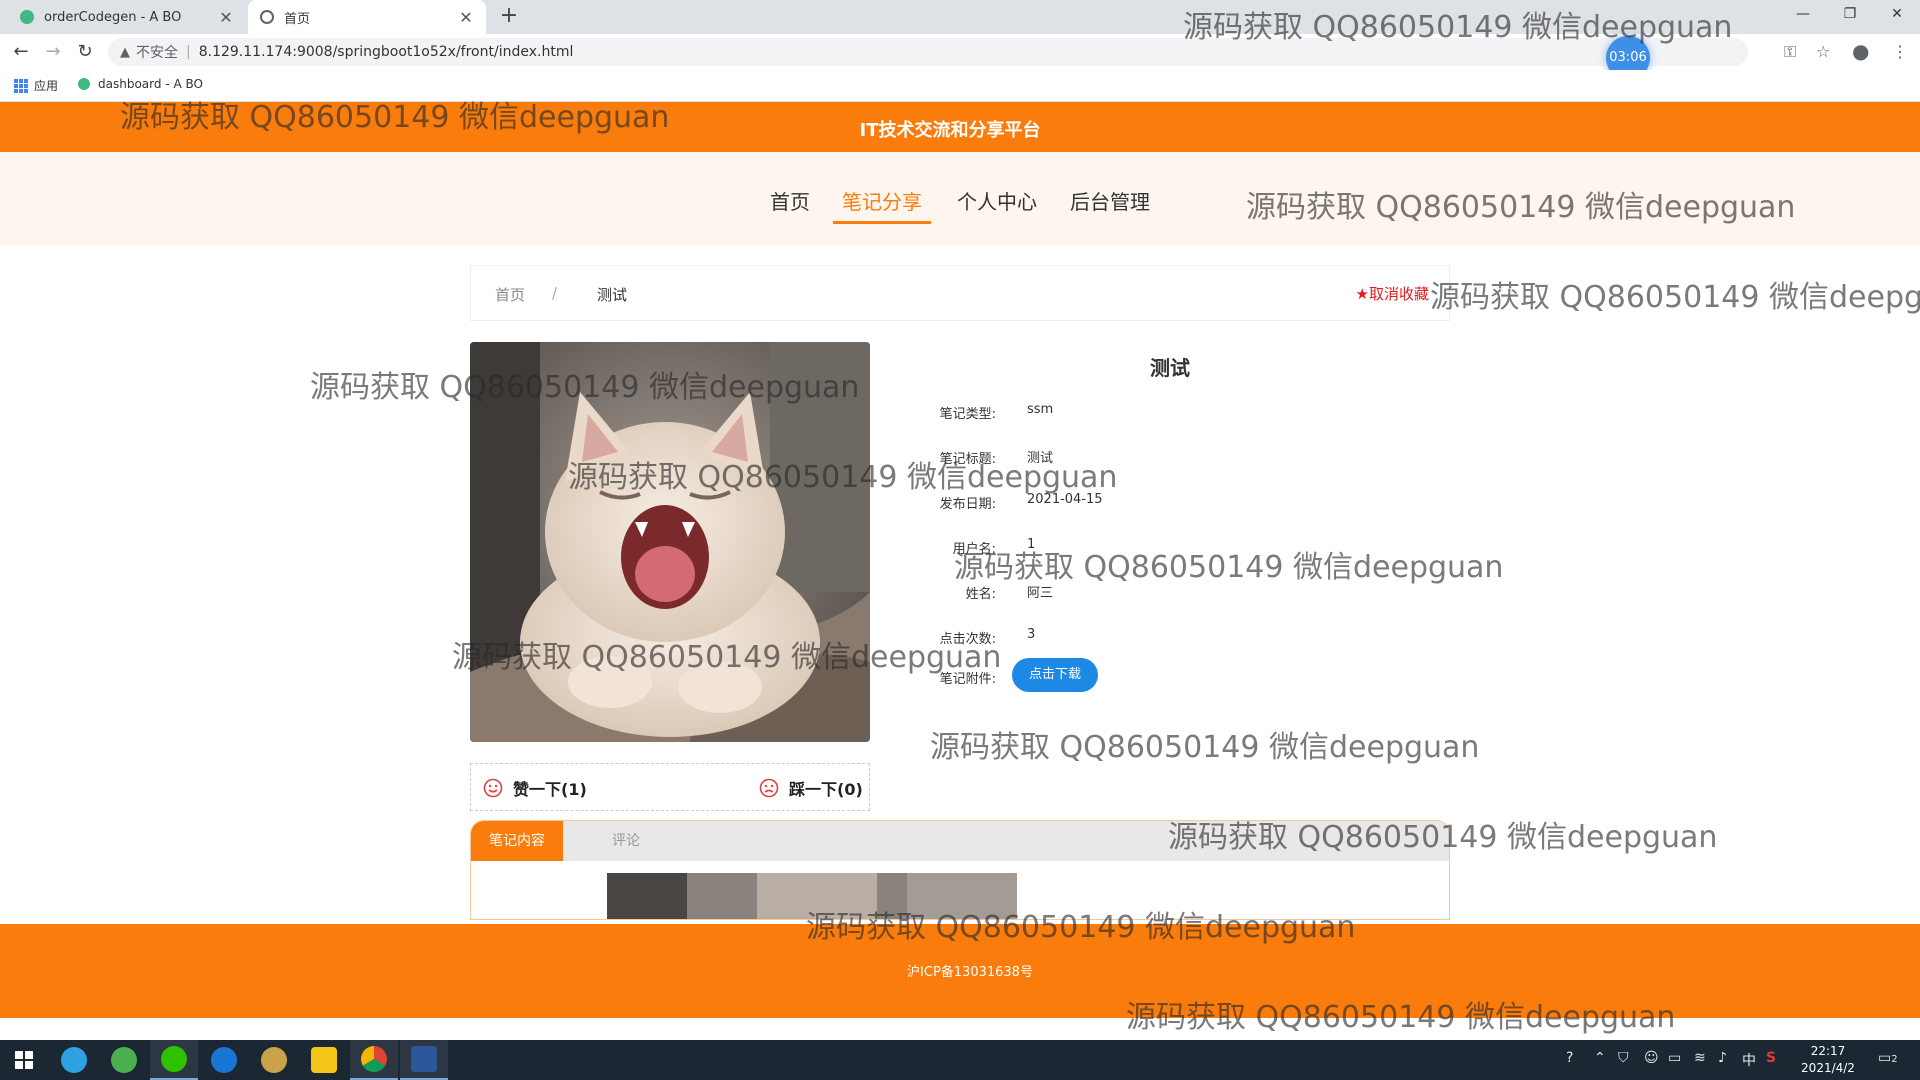 The width and height of the screenshot is (1920, 1080). Describe the element at coordinates (967, 459) in the screenshot. I see `field-label-title: 笔记标题:` at that location.